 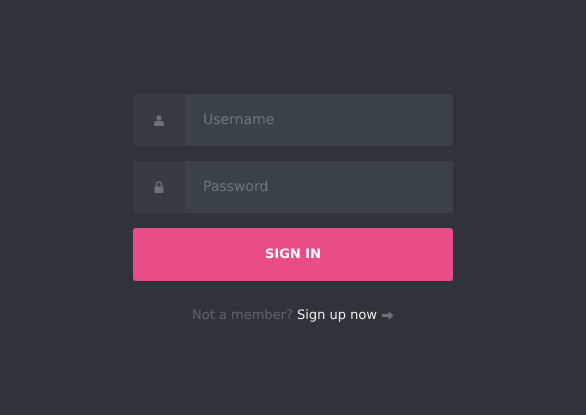 What do you see at coordinates (388, 315) in the screenshot?
I see `arrow-right-icon` at bounding box center [388, 315].